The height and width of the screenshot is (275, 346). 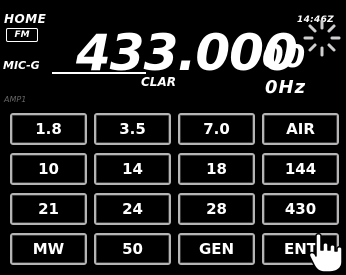 What do you see at coordinates (132, 129) in the screenshot?
I see `band-button-3-5: 3.5` at bounding box center [132, 129].